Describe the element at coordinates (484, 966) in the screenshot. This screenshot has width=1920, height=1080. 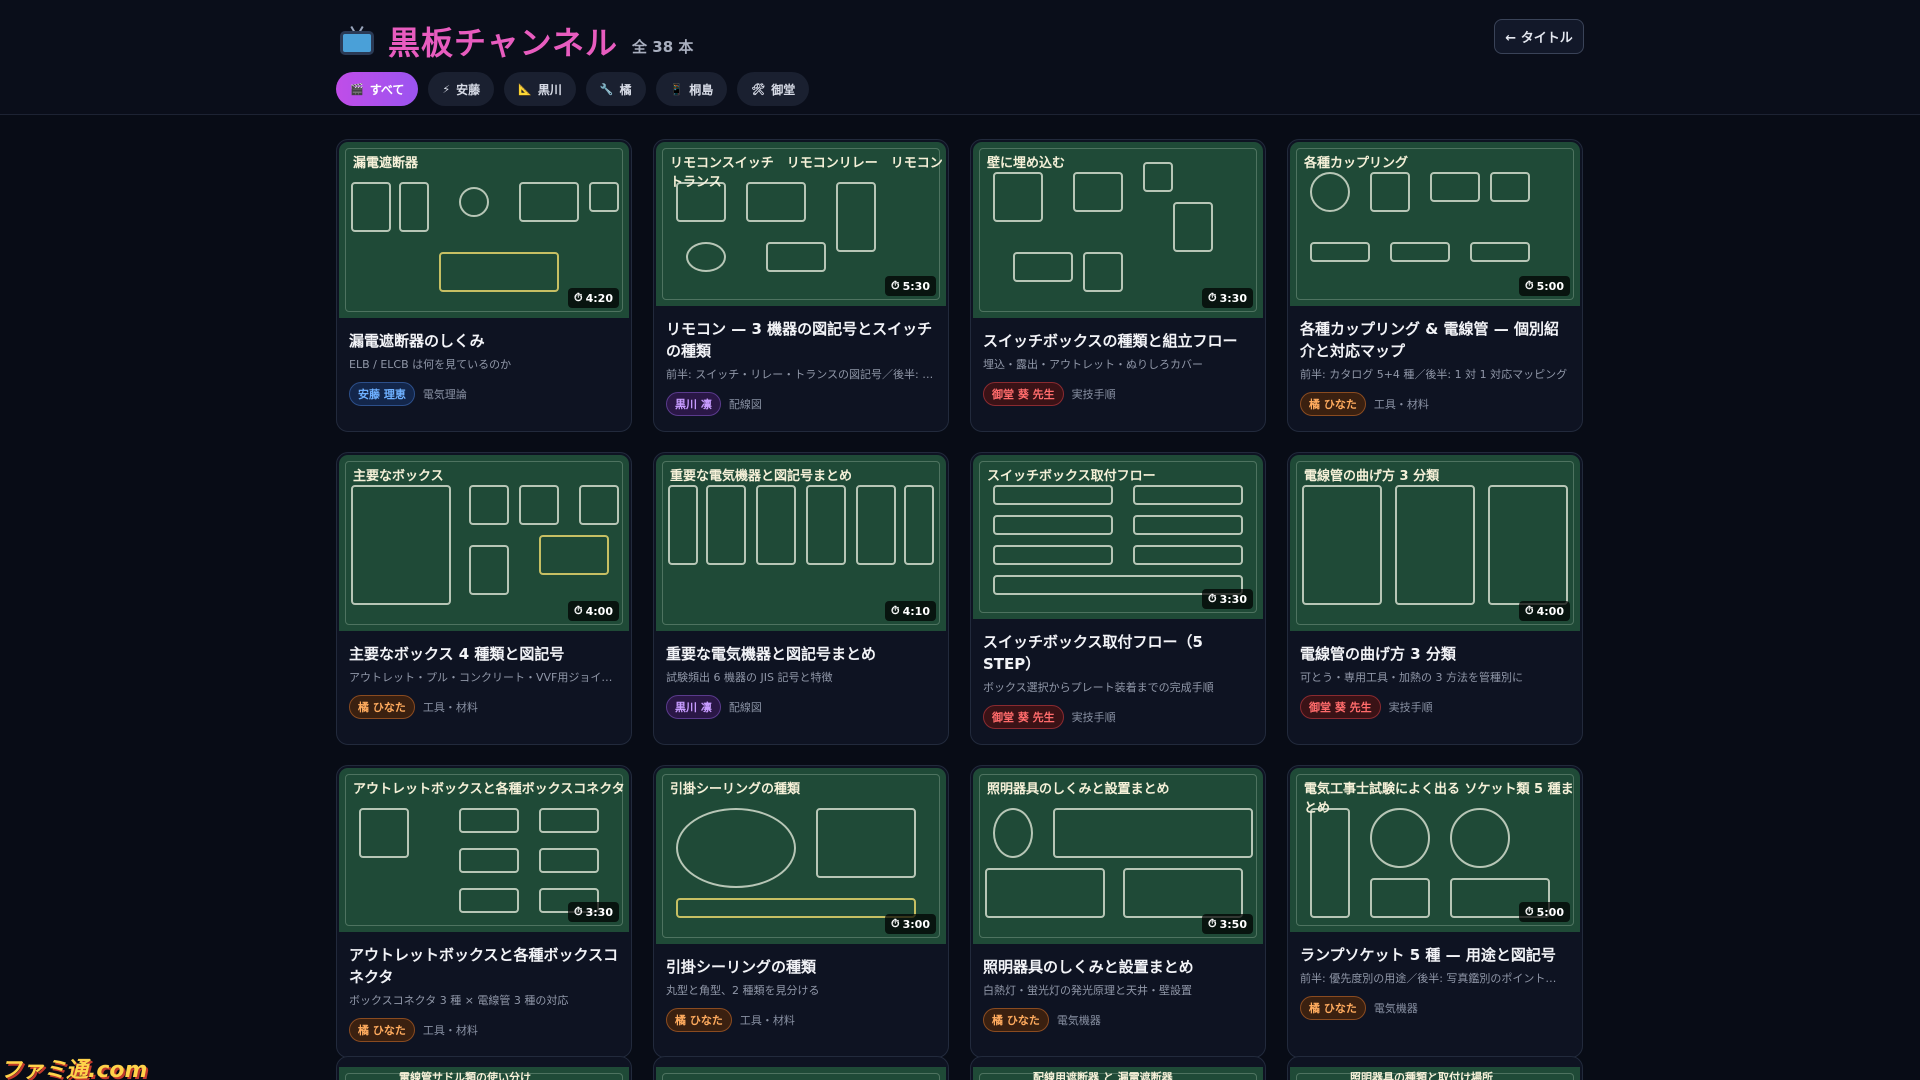
I see `video-title: アウトレットボックスと各種ボックスコネクタ` at that location.